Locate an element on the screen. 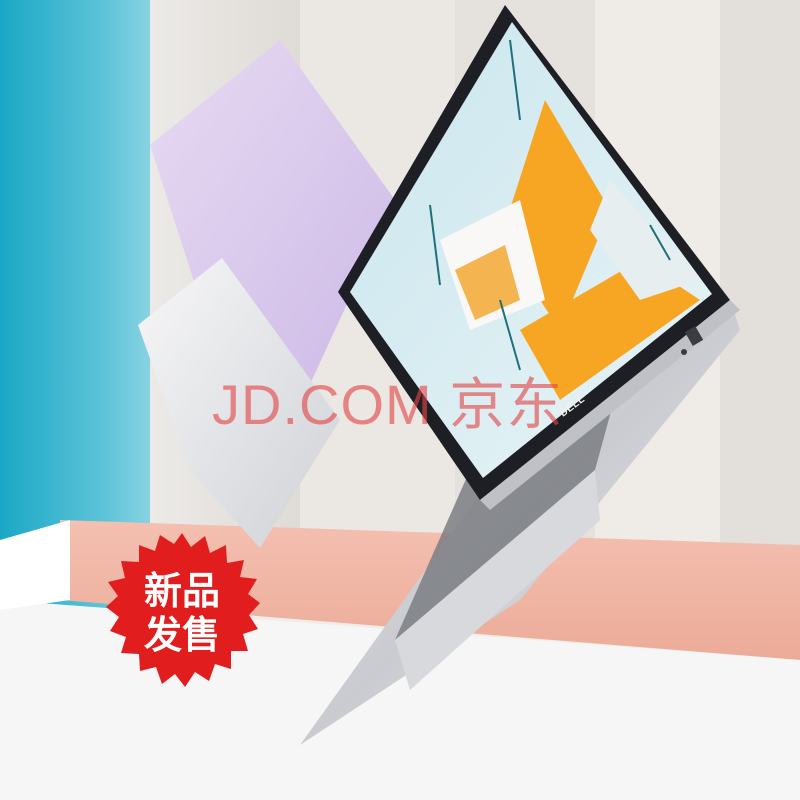 This screenshot has width=800, height=800. badge-text-line: 发售 is located at coordinates (181, 635).